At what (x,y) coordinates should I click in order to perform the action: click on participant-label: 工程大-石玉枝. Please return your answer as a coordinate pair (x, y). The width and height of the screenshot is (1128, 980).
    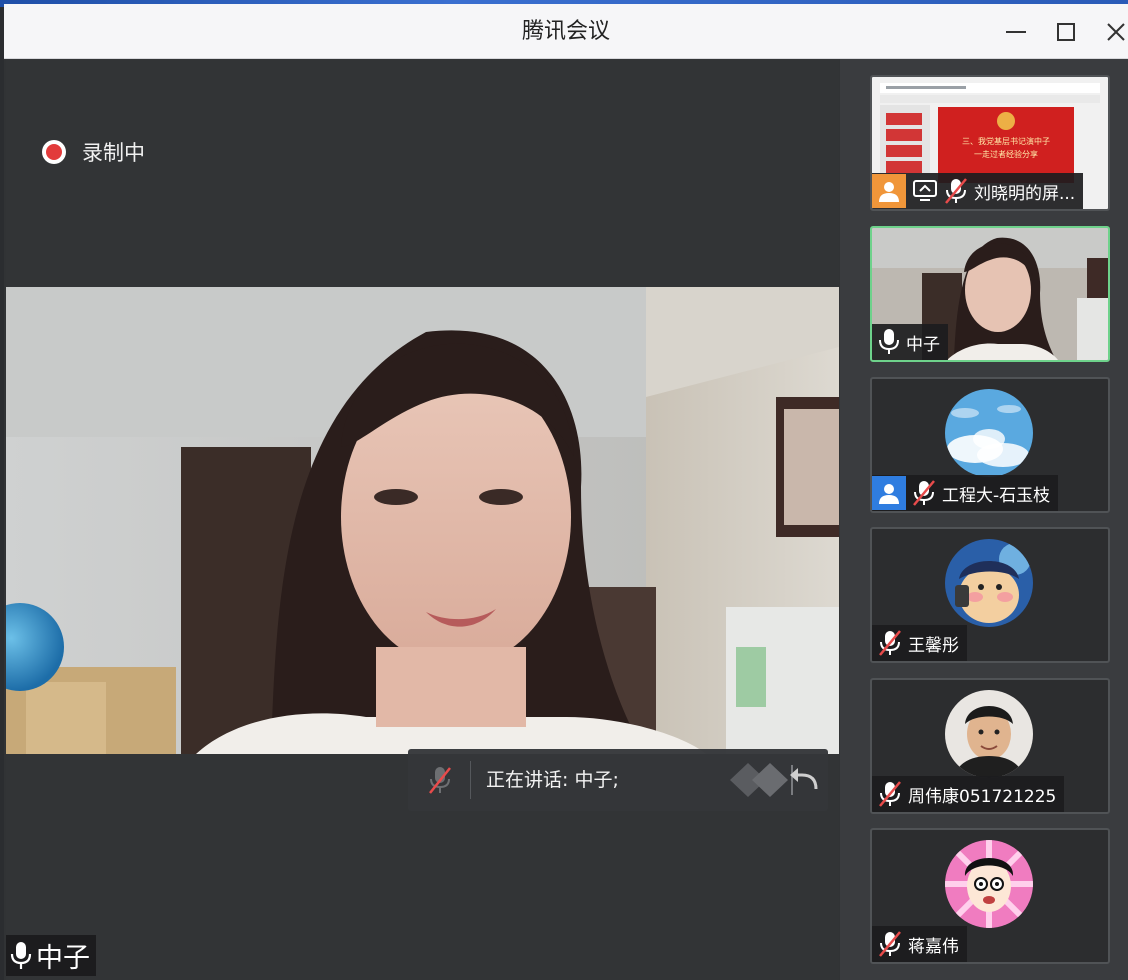
    Looking at the image, I should click on (965, 493).